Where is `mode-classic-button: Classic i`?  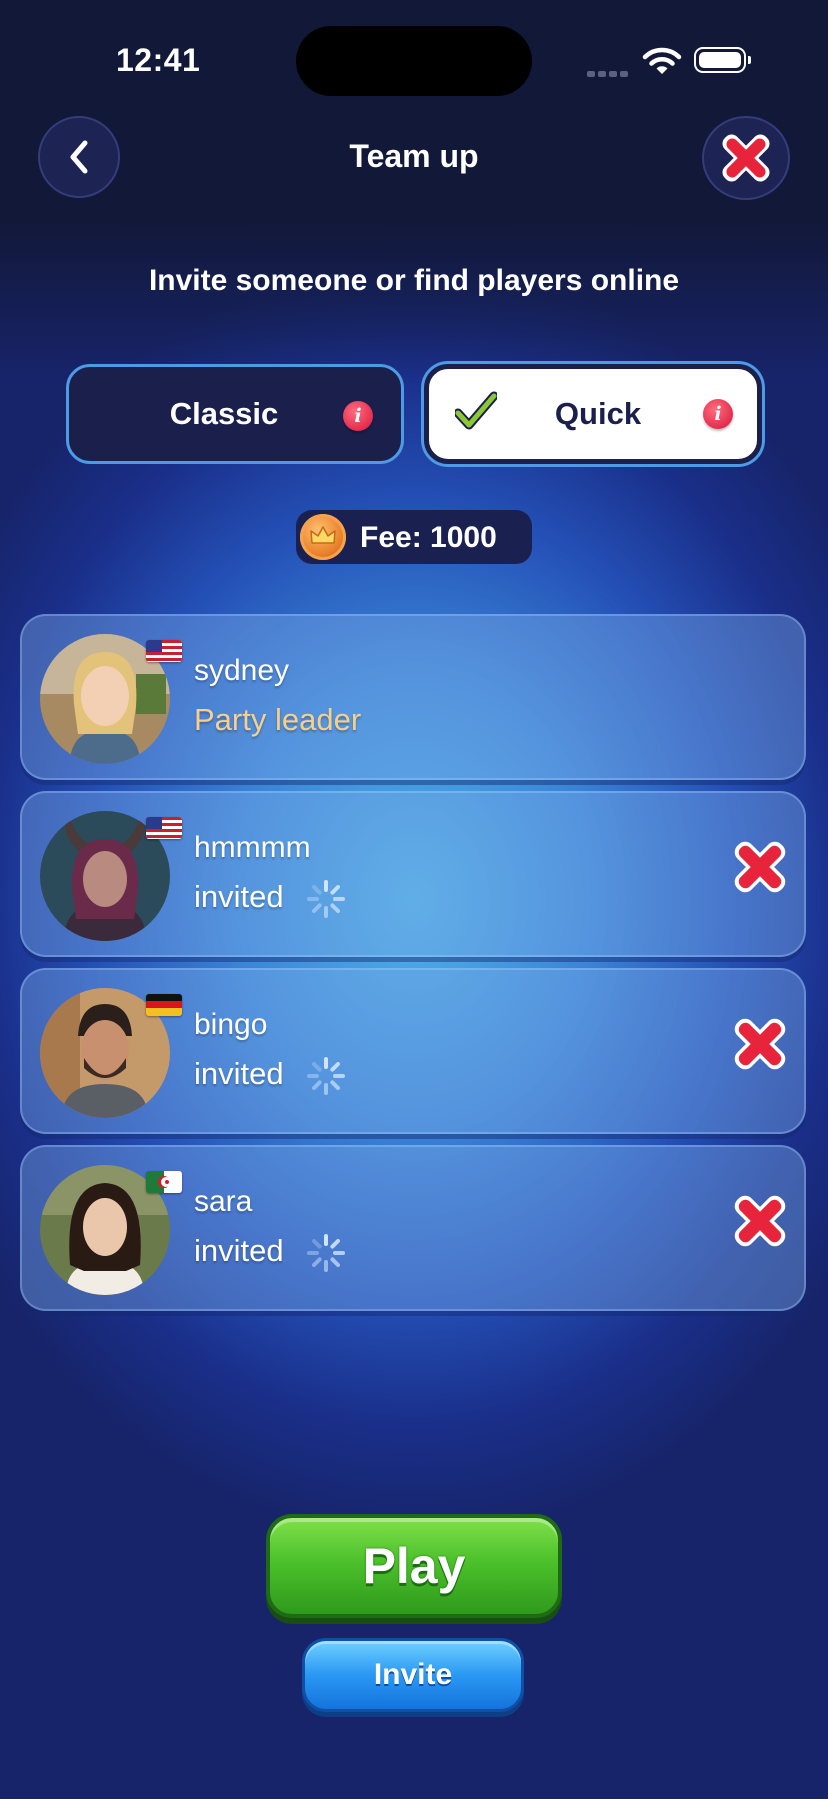 mode-classic-button: Classic i is located at coordinates (235, 414).